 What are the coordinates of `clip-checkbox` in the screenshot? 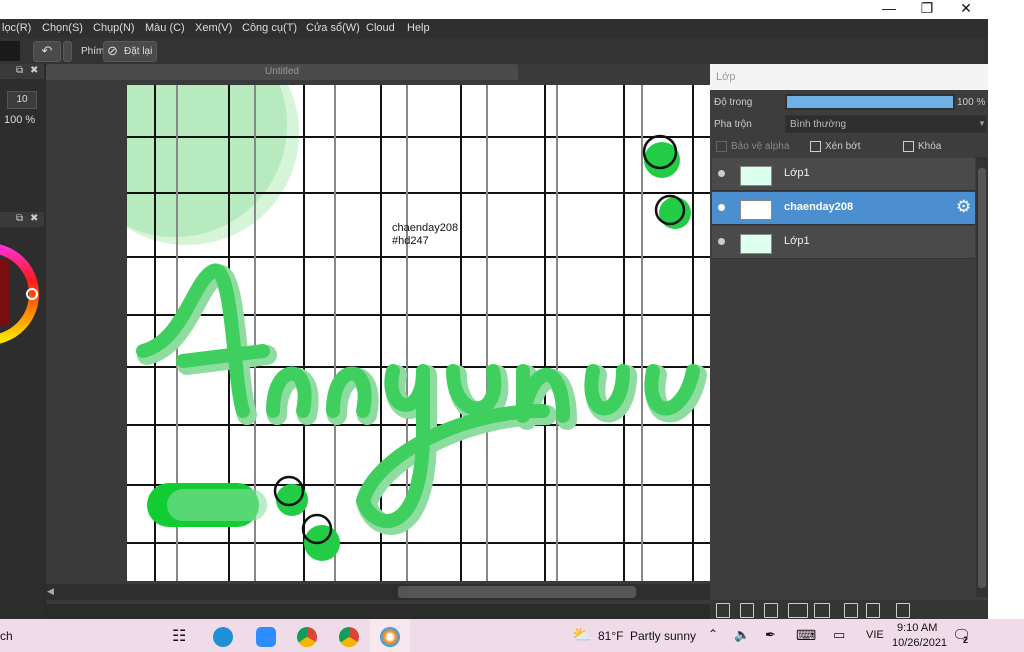 It's located at (815, 146).